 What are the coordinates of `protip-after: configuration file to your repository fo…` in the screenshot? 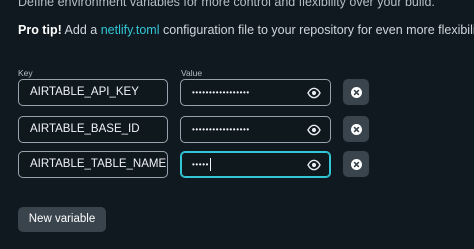 It's located at (316, 30).